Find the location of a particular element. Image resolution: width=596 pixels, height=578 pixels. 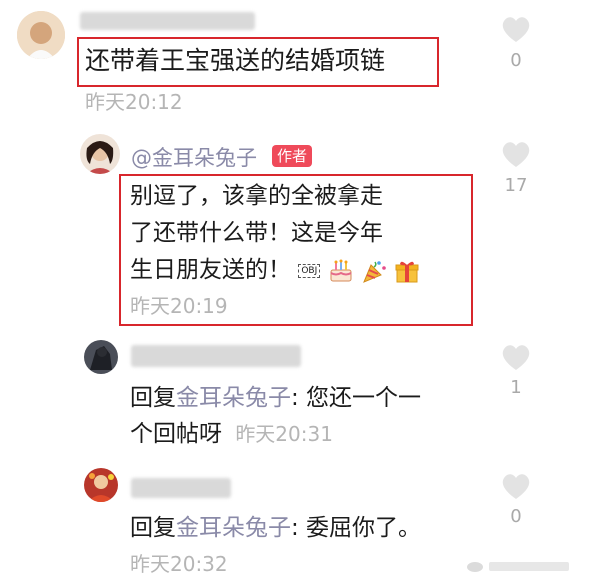

reply-line1: 回复金耳朵兔子: 您还一个一 is located at coordinates (275, 398).